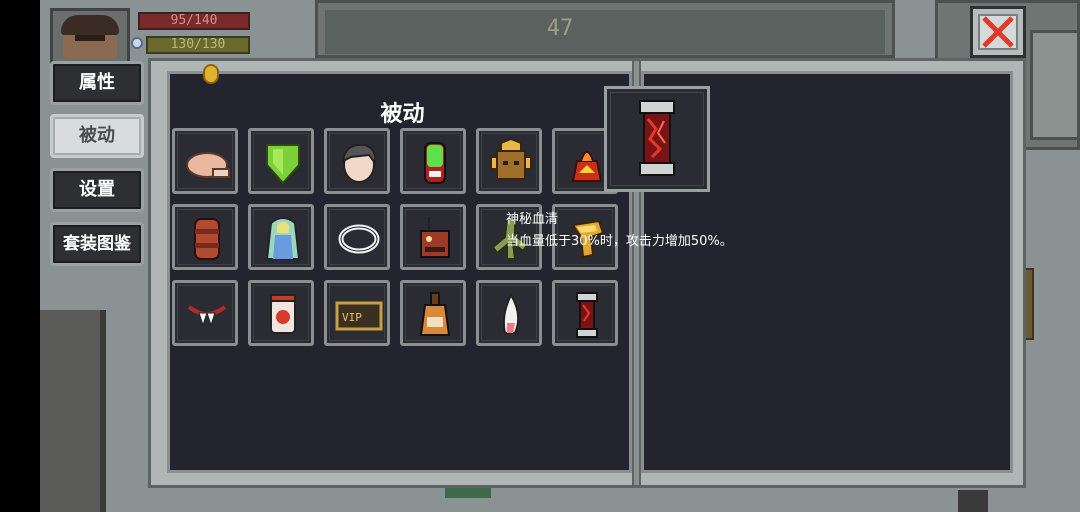  I want to click on background-door, so click(1055, 85).